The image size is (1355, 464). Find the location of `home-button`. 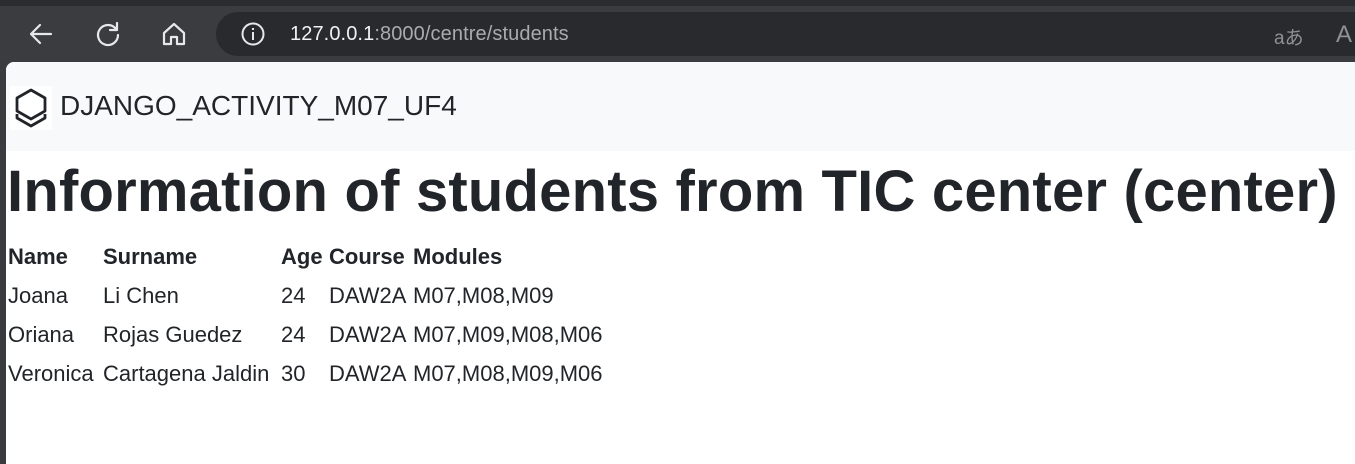

home-button is located at coordinates (174, 34).